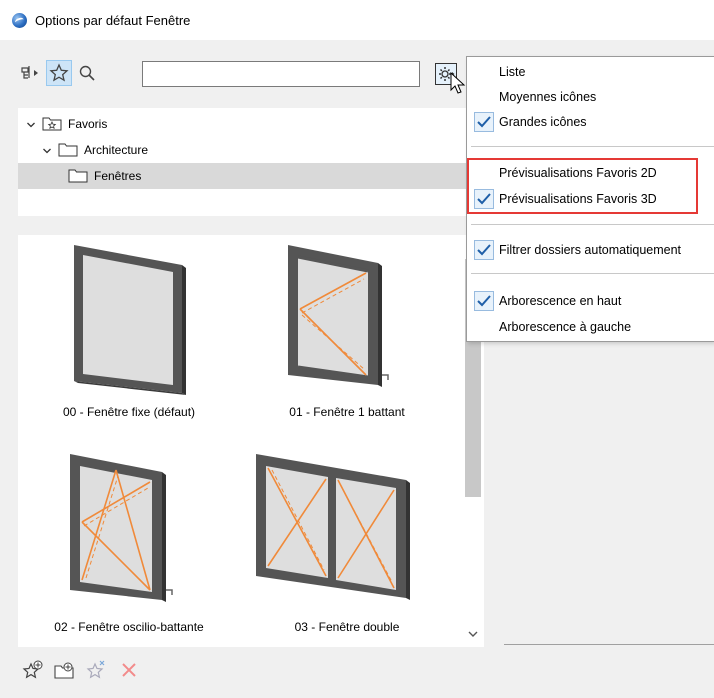 Image resolution: width=714 pixels, height=698 pixels. What do you see at coordinates (52, 124) in the screenshot?
I see `favorites-folder-icon` at bounding box center [52, 124].